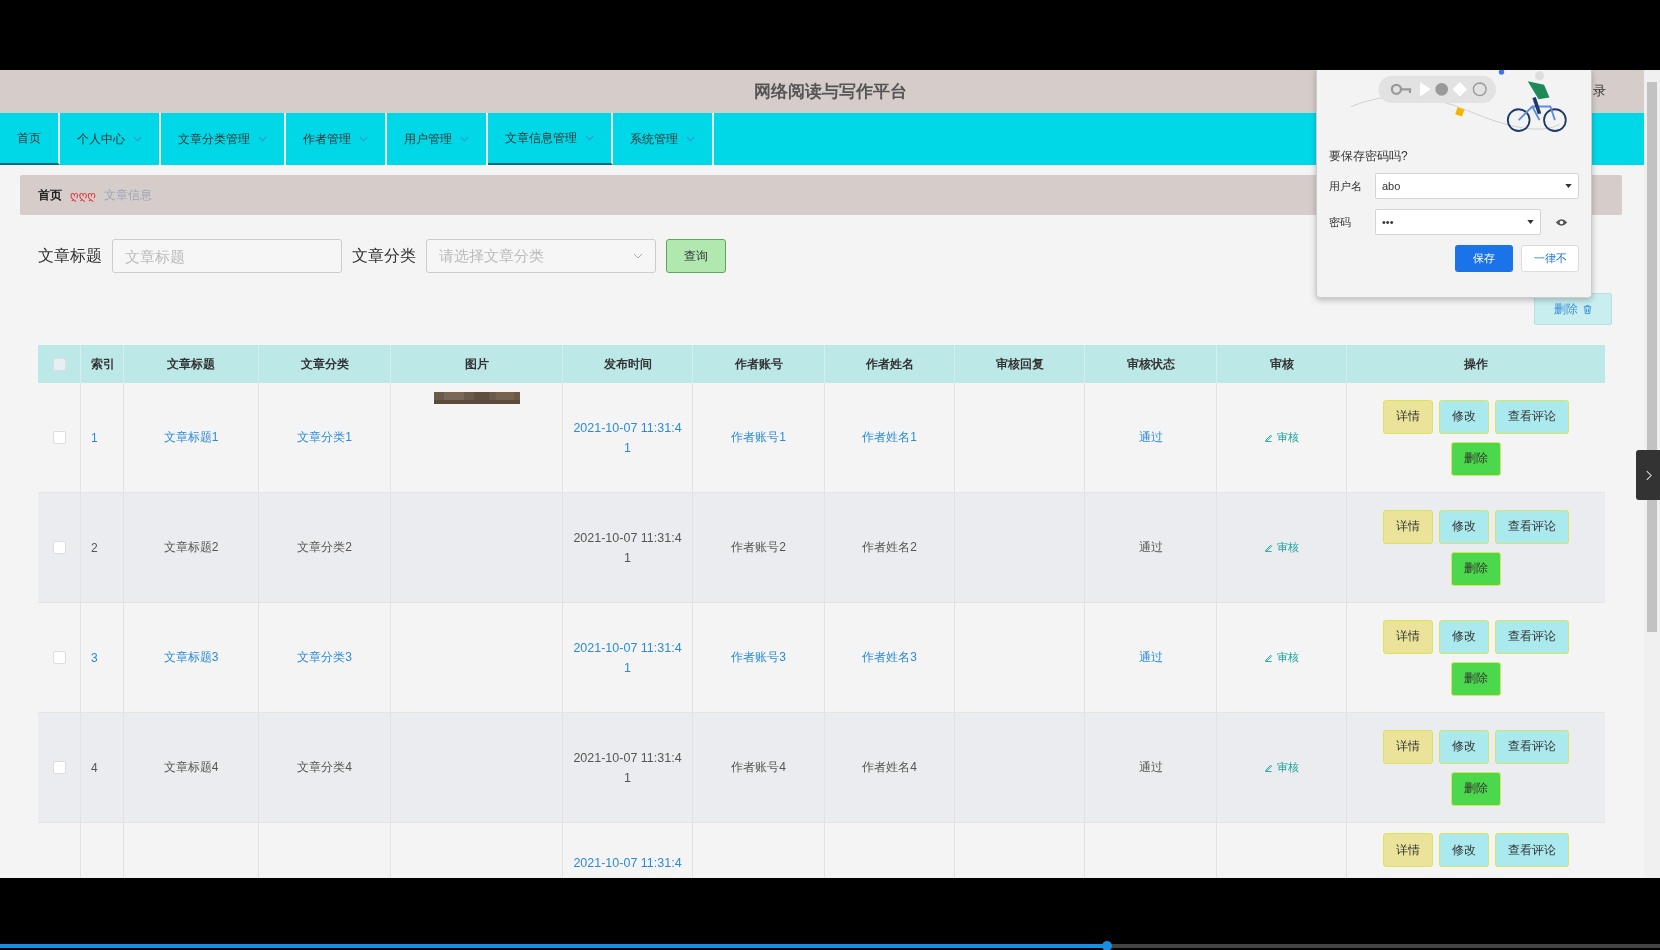  What do you see at coordinates (227, 256) in the screenshot?
I see `title-input: 文章标题` at bounding box center [227, 256].